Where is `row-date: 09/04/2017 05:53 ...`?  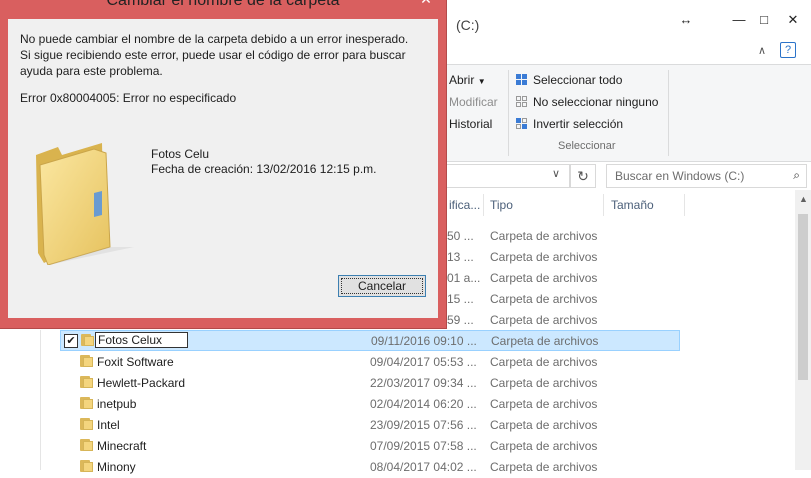 row-date: 09/04/2017 05:53 ... is located at coordinates (423, 362).